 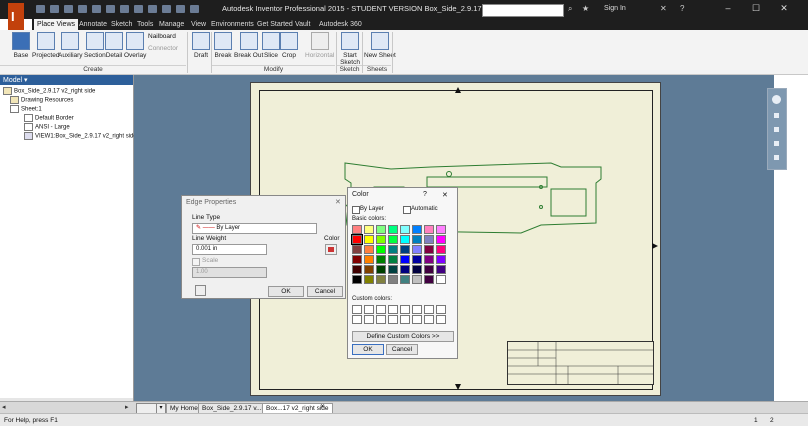 What do you see at coordinates (286, 291) in the screenshot?
I see `edge-ok-button: OK` at bounding box center [286, 291].